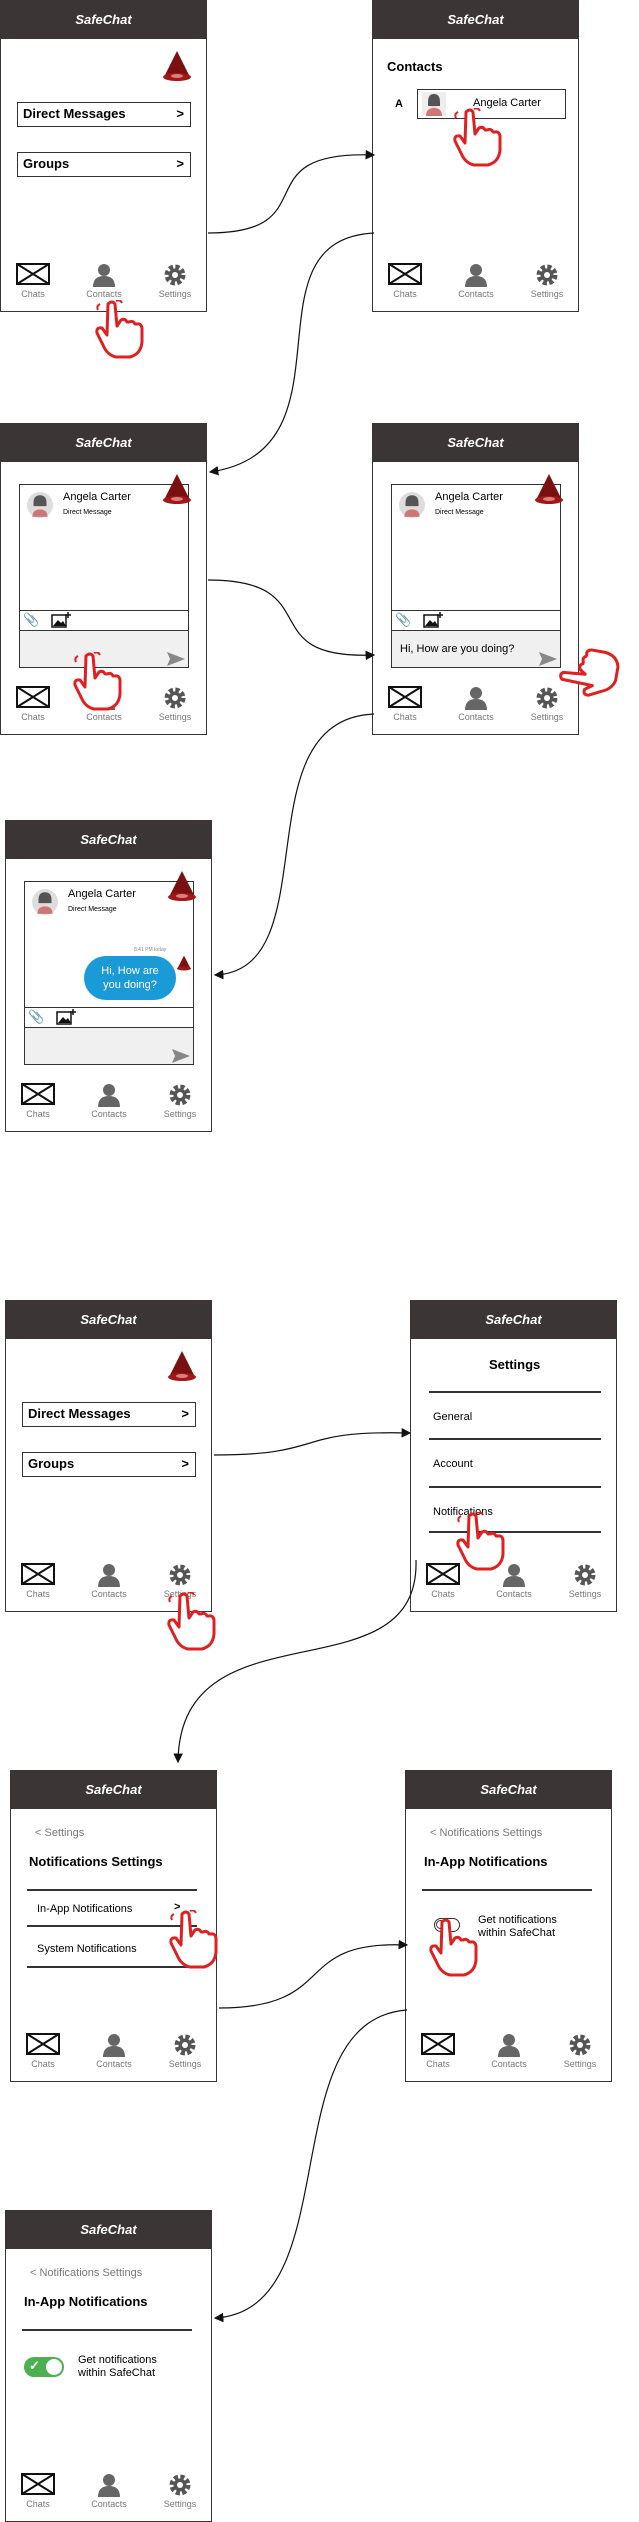 The width and height of the screenshot is (639, 2522). I want to click on settings-title: Settings, so click(515, 1364).